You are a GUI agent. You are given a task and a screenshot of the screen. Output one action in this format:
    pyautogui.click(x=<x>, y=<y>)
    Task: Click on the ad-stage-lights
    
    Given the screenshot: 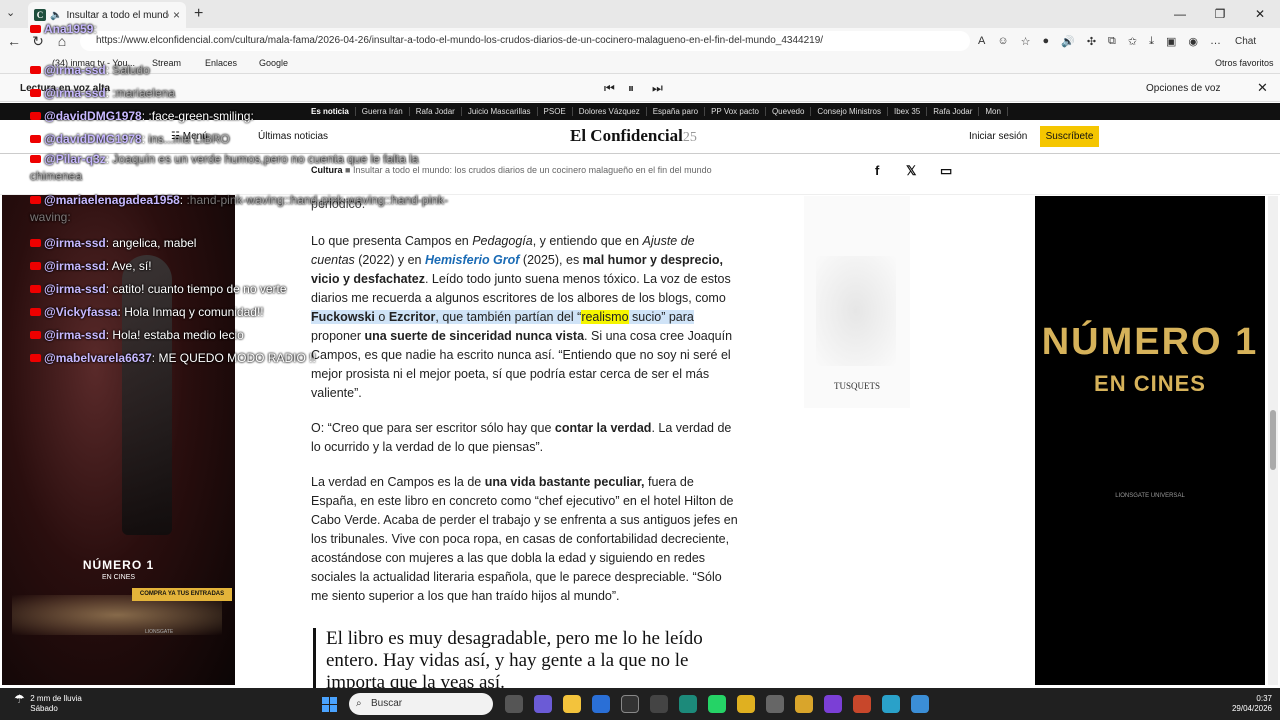 What is the action you would take?
    pyautogui.click(x=117, y=615)
    